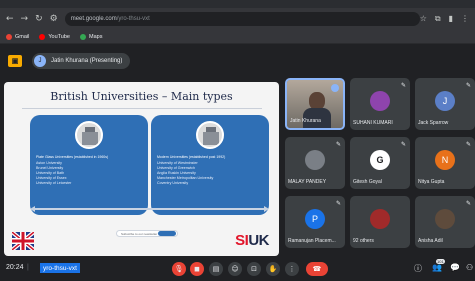 The height and width of the screenshot is (281, 475). Describe the element at coordinates (317, 269) in the screenshot. I see `end-call-button: ☎` at that location.